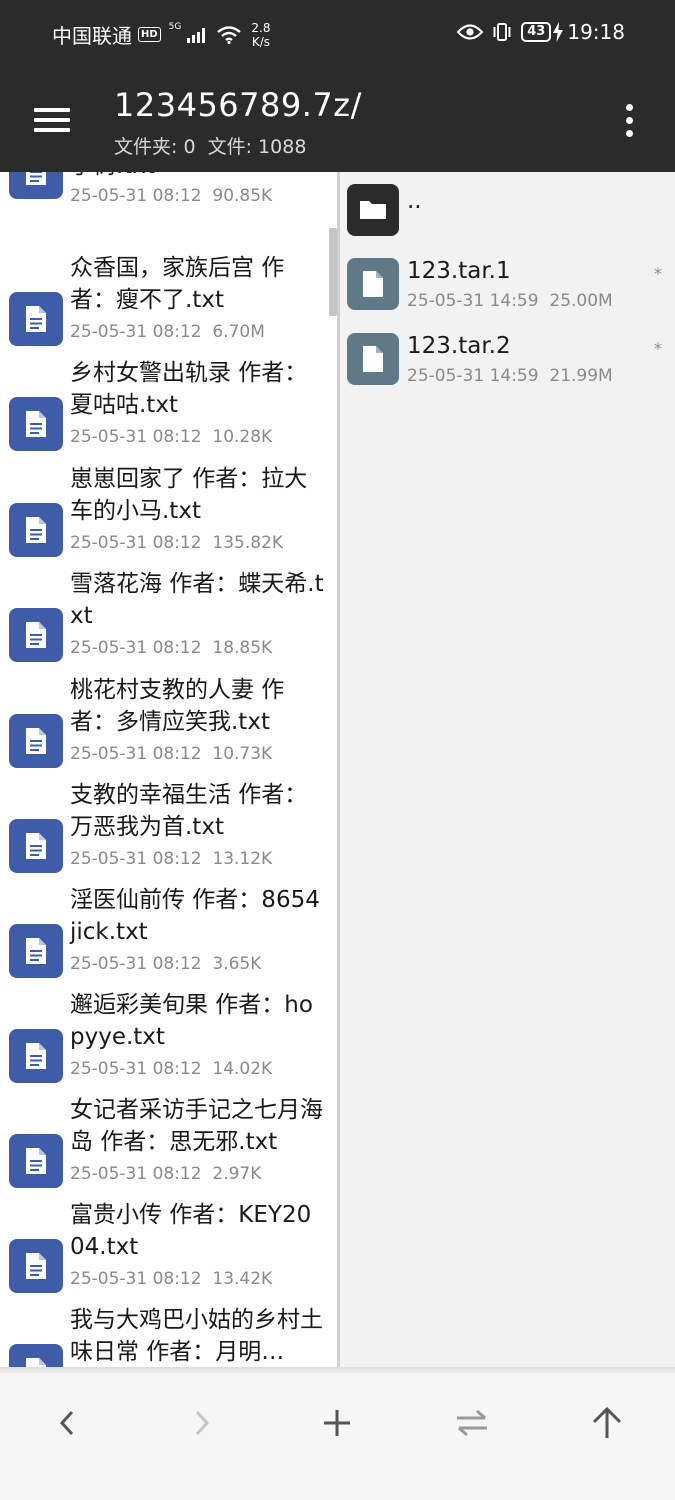 This screenshot has width=675, height=1500. What do you see at coordinates (175, 26) in the screenshot?
I see `network-type: 5G` at bounding box center [175, 26].